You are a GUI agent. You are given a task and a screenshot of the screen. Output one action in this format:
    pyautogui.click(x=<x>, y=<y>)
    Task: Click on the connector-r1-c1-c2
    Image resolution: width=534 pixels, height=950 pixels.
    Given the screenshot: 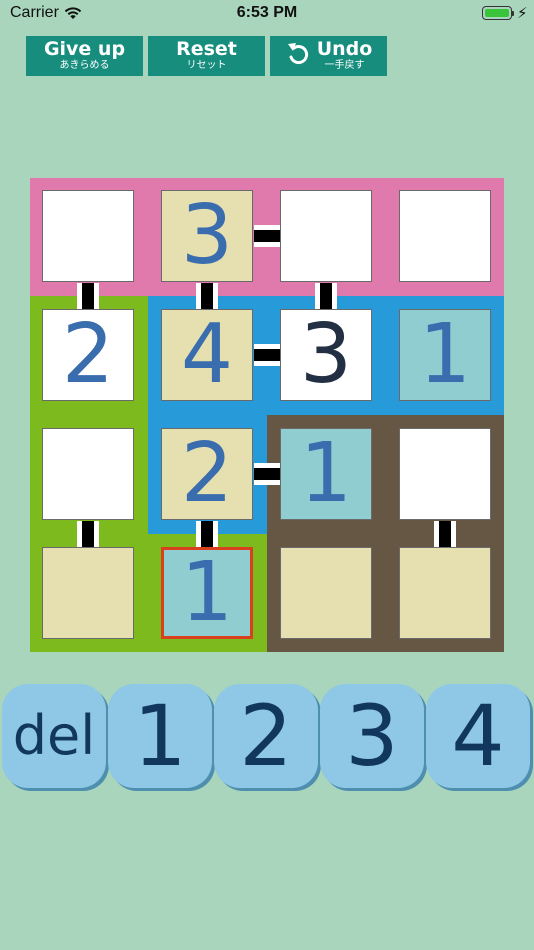 What is the action you would take?
    pyautogui.click(x=267, y=355)
    